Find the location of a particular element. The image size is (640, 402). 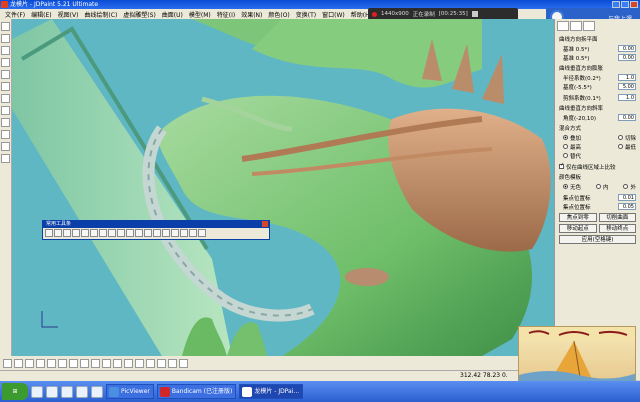

text-tool-icon is located at coordinates (5, 86).